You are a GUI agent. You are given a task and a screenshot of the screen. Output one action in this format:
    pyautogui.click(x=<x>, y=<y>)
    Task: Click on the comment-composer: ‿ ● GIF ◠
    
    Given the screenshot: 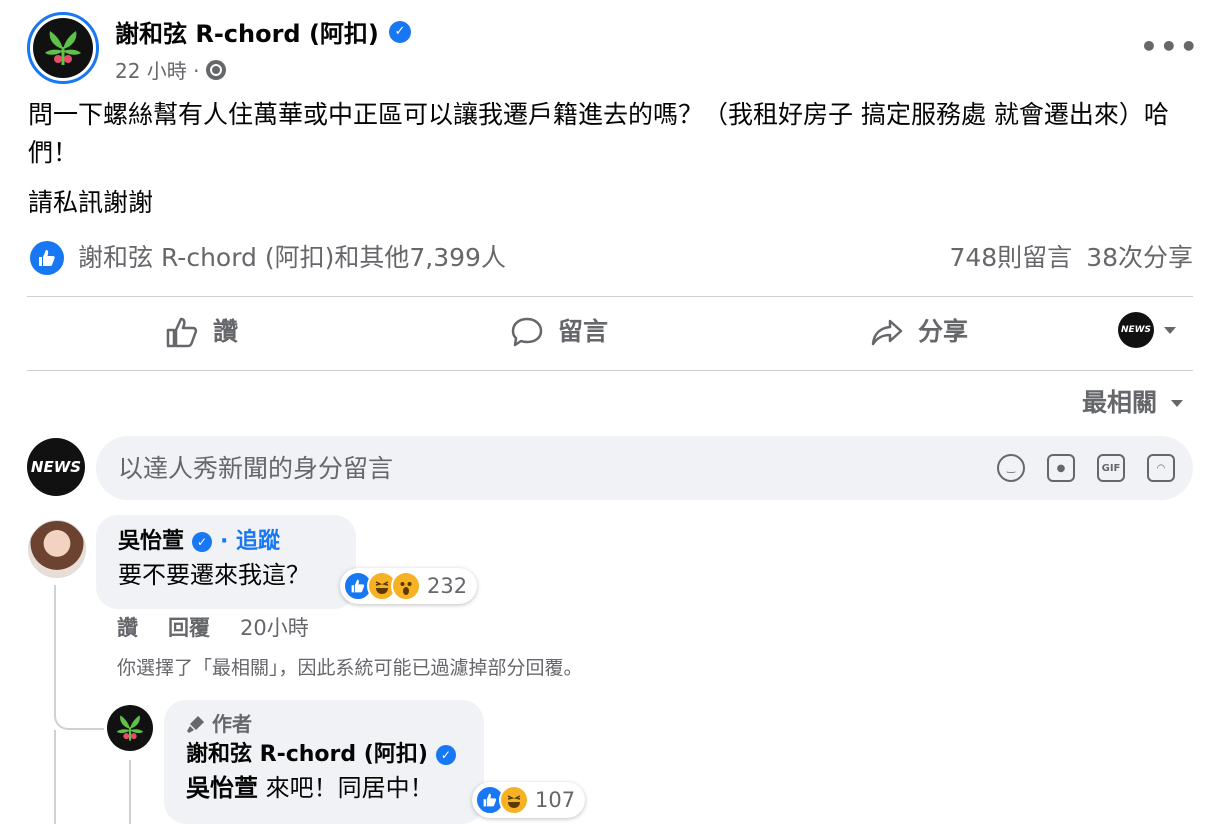 What is the action you would take?
    pyautogui.click(x=644, y=468)
    